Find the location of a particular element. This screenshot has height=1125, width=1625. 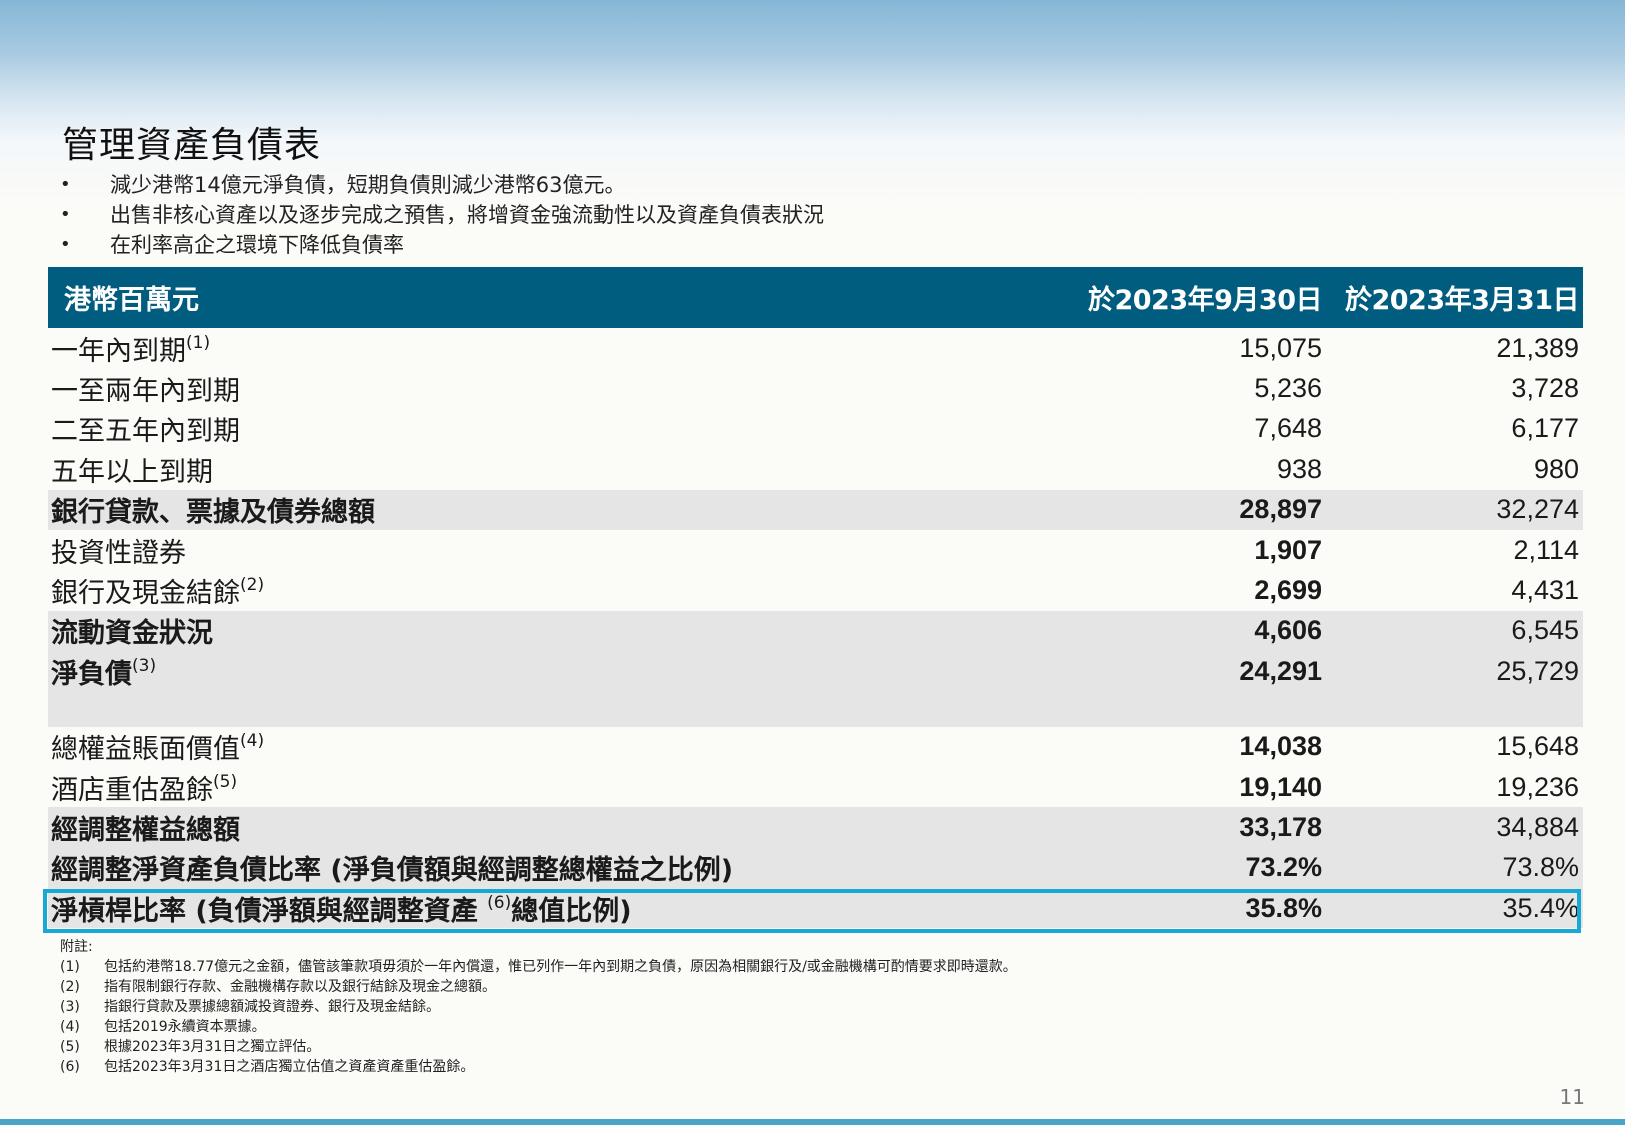

bottom-accent-bar is located at coordinates (812, 1122).